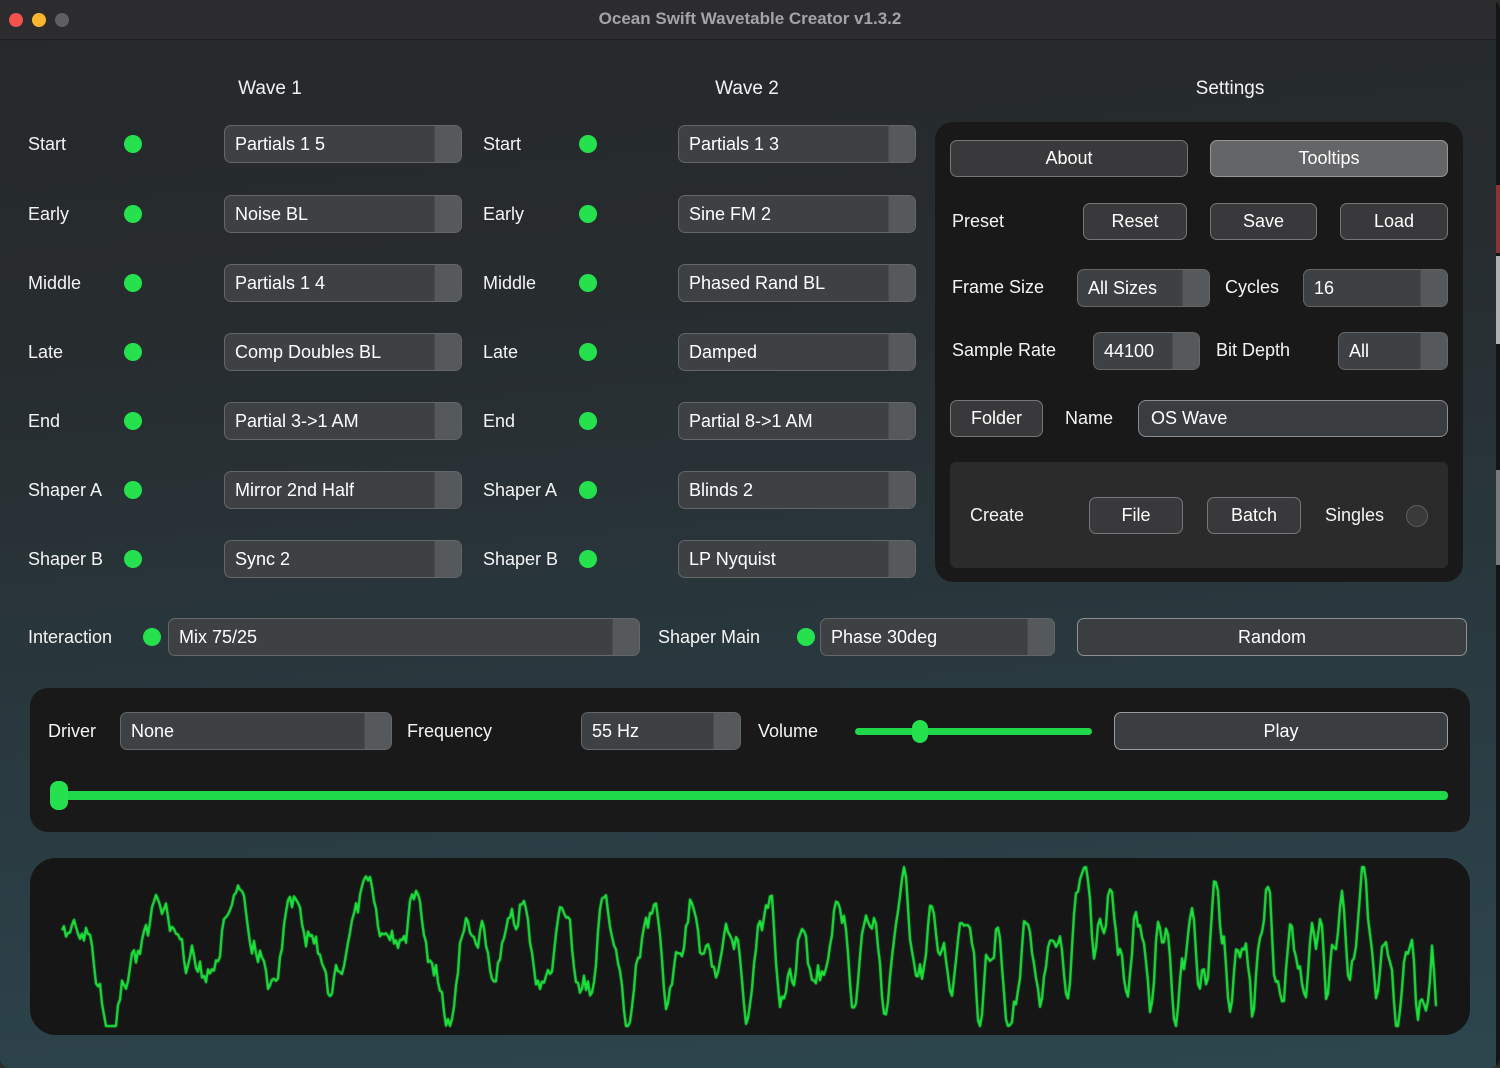 This screenshot has height=1068, width=1500. I want to click on folder-label: Folder, so click(996, 418).